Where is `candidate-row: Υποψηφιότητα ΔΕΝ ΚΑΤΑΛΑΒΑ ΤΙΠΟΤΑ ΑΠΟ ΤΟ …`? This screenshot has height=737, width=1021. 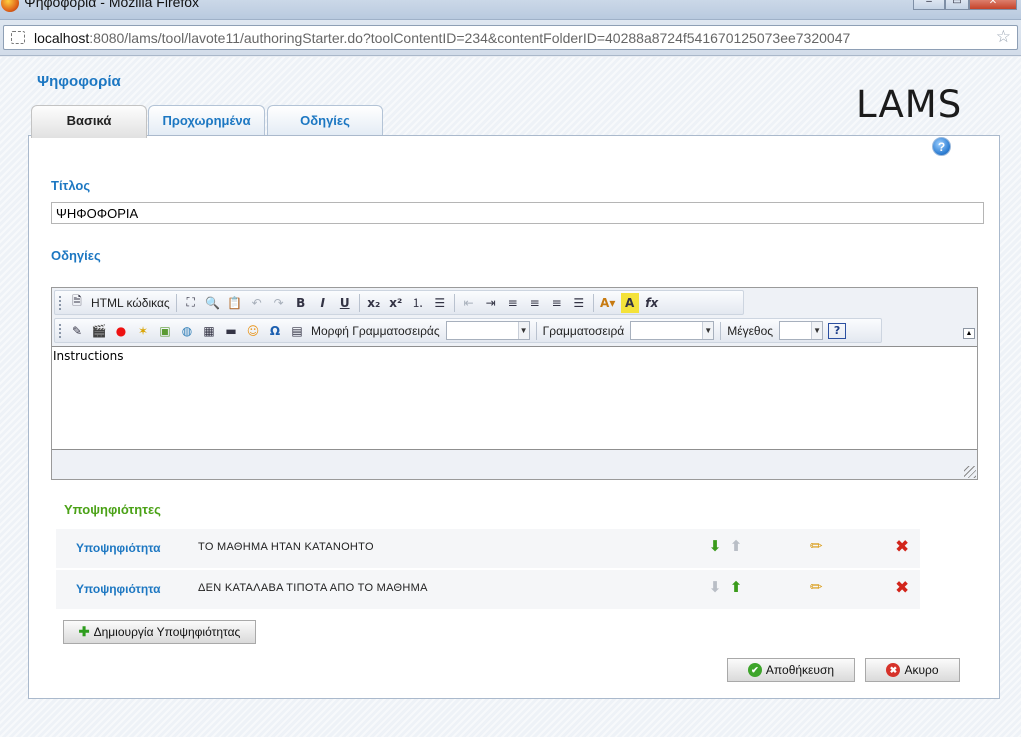
candidate-row: Υποψηφιότητα ΔΕΝ ΚΑΤΑΛΑΒΑ ΤΙΠΟΤΑ ΑΠΟ ΤΟ … is located at coordinates (488, 590).